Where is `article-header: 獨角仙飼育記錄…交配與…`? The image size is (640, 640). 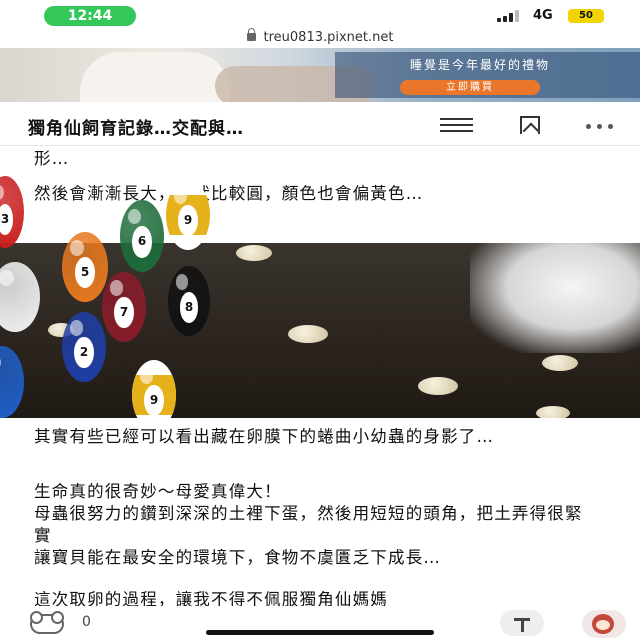 article-header: 獨角仙飼育記錄…交配與… is located at coordinates (320, 124).